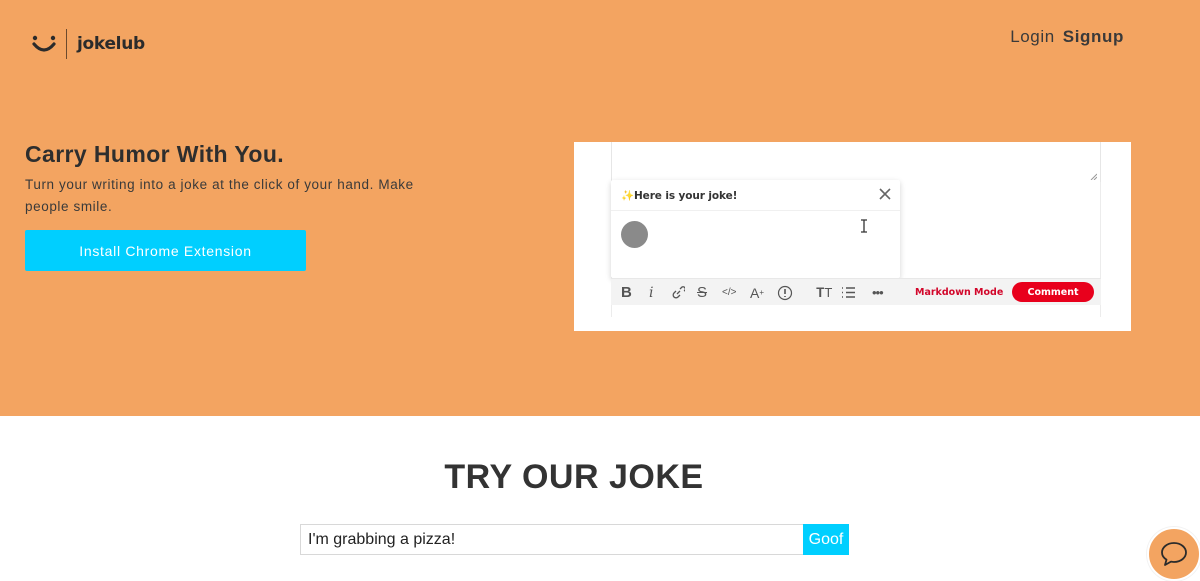 The width and height of the screenshot is (1200, 581). Describe the element at coordinates (165, 250) in the screenshot. I see `install-extension-button: Install Chrome Extension` at that location.